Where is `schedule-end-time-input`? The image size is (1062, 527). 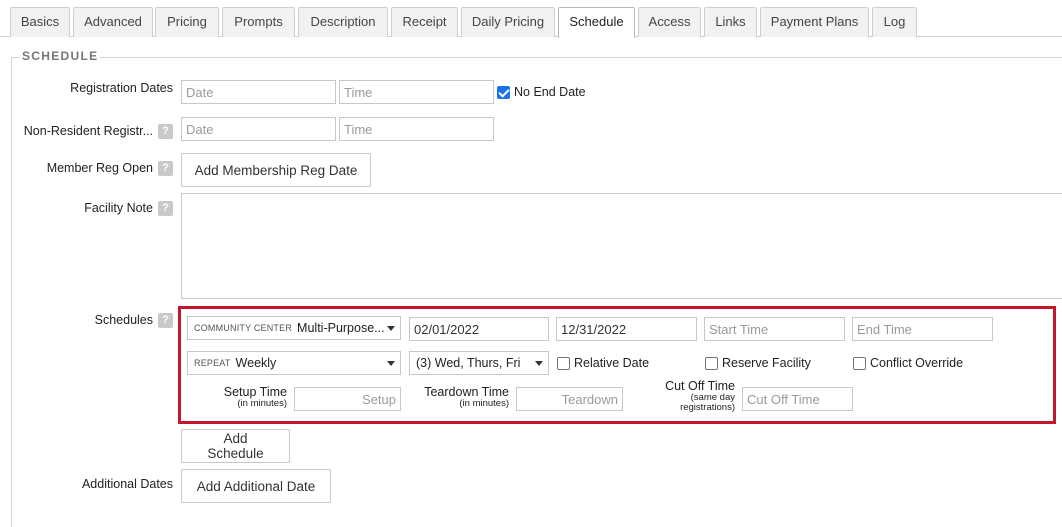 schedule-end-time-input is located at coordinates (922, 329).